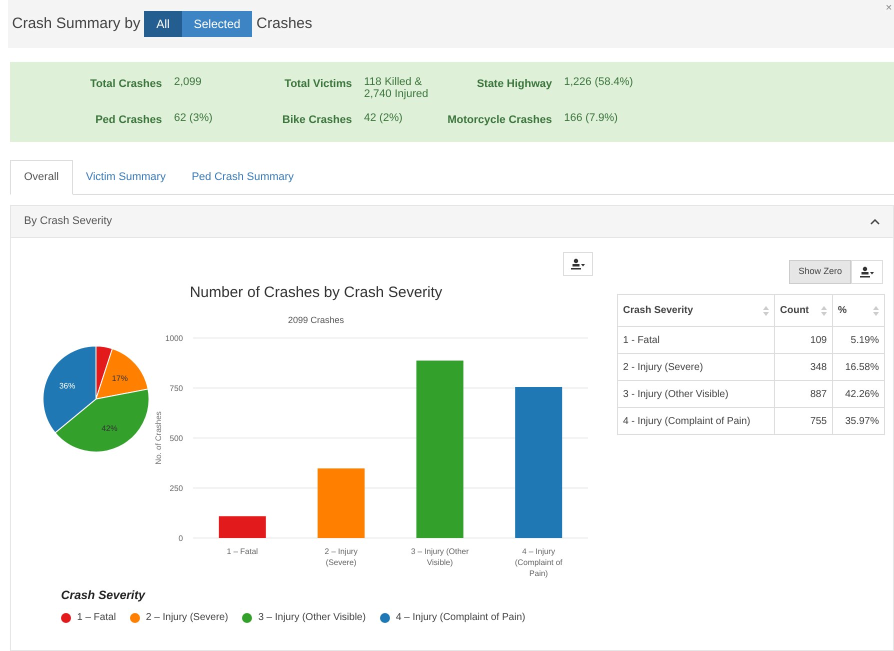 The height and width of the screenshot is (651, 894). I want to click on column-header-text: Count, so click(794, 311).